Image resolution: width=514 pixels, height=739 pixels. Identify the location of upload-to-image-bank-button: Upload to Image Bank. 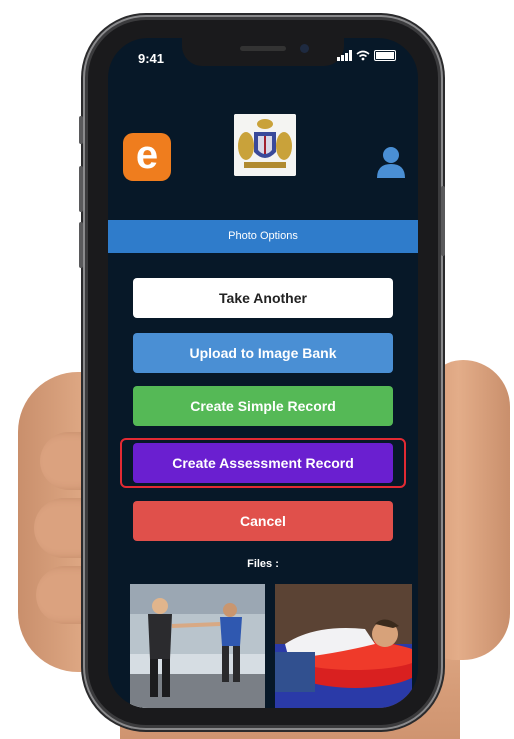
(263, 353).